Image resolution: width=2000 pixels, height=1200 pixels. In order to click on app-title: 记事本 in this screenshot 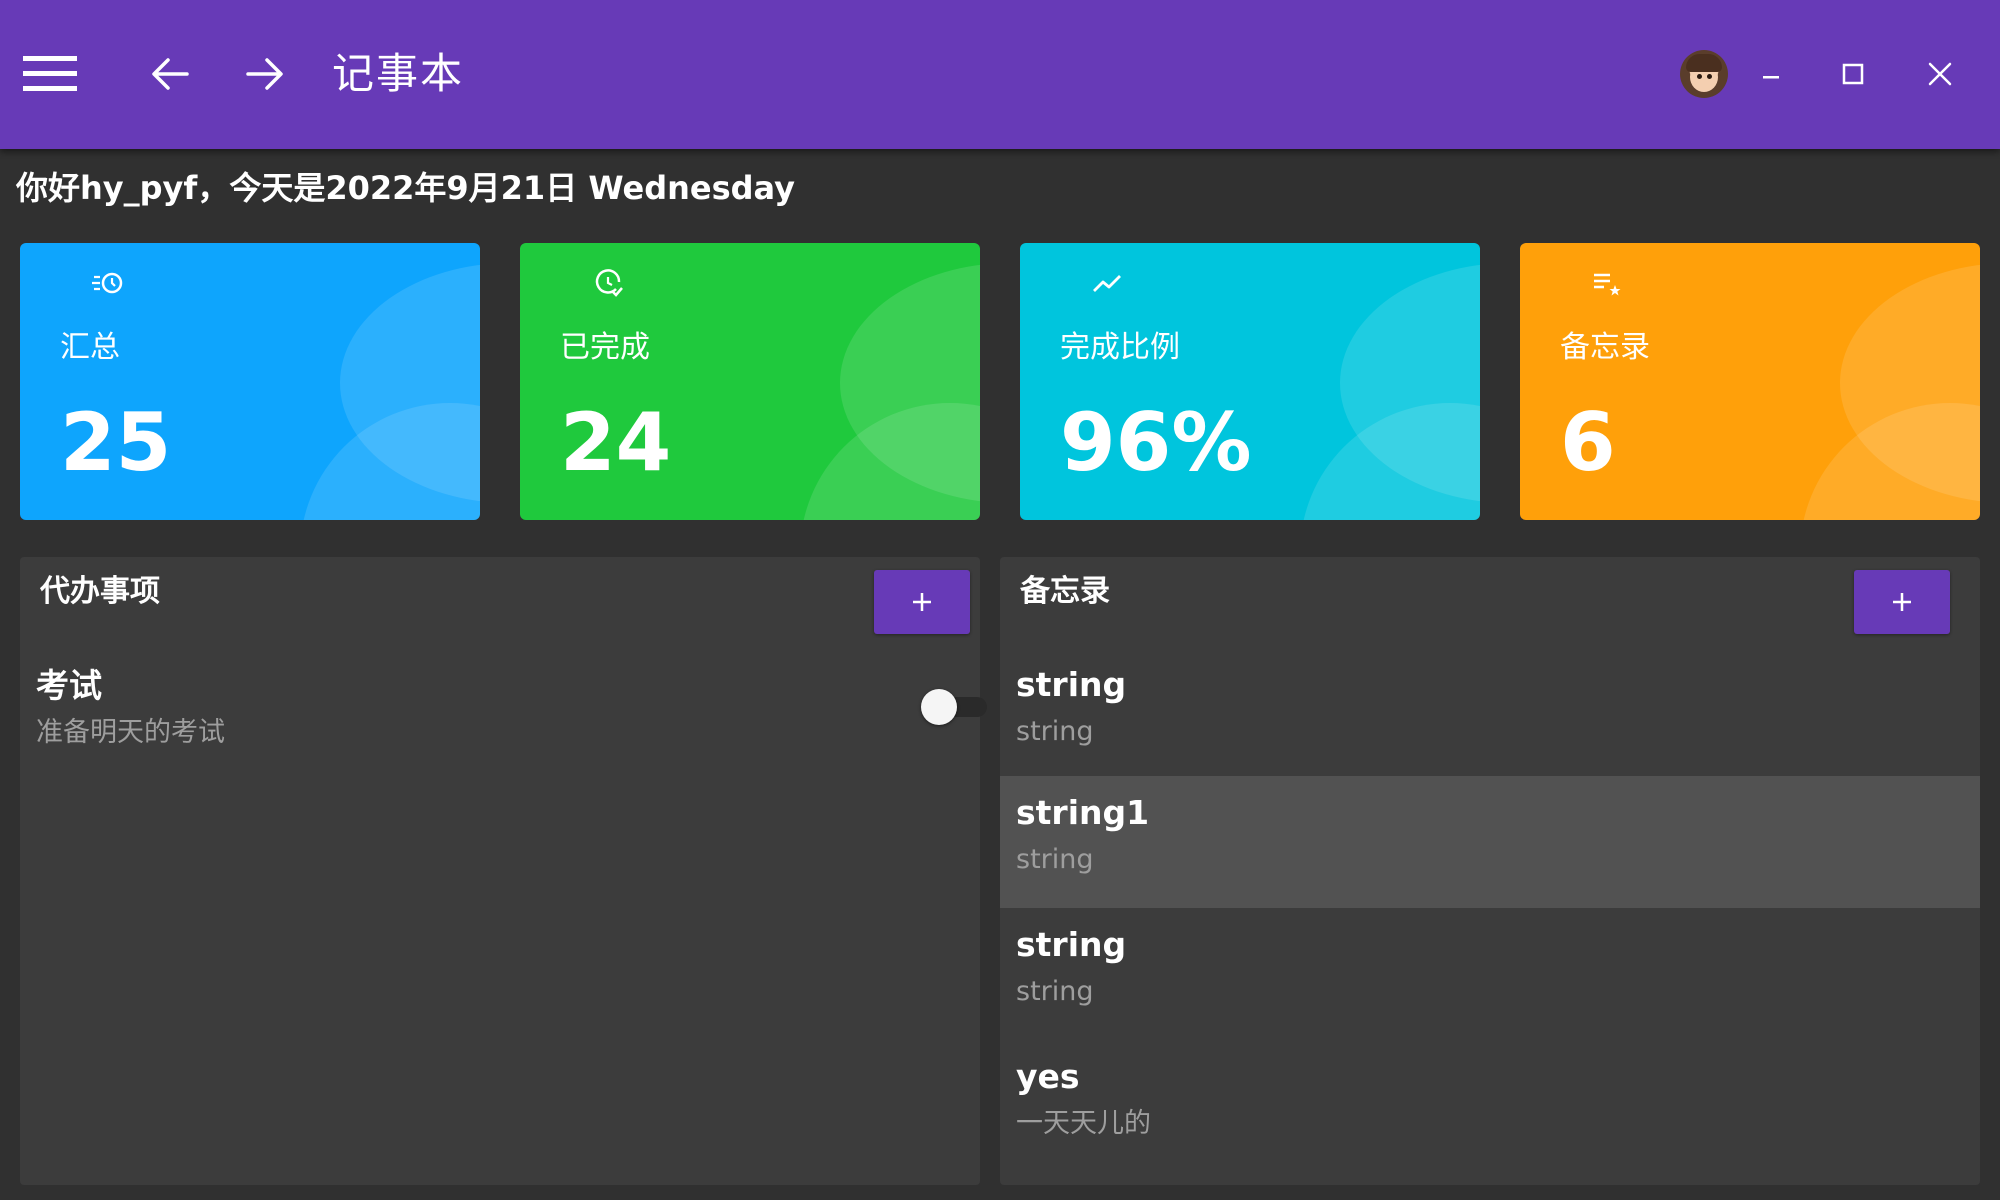, I will do `click(398, 73)`.